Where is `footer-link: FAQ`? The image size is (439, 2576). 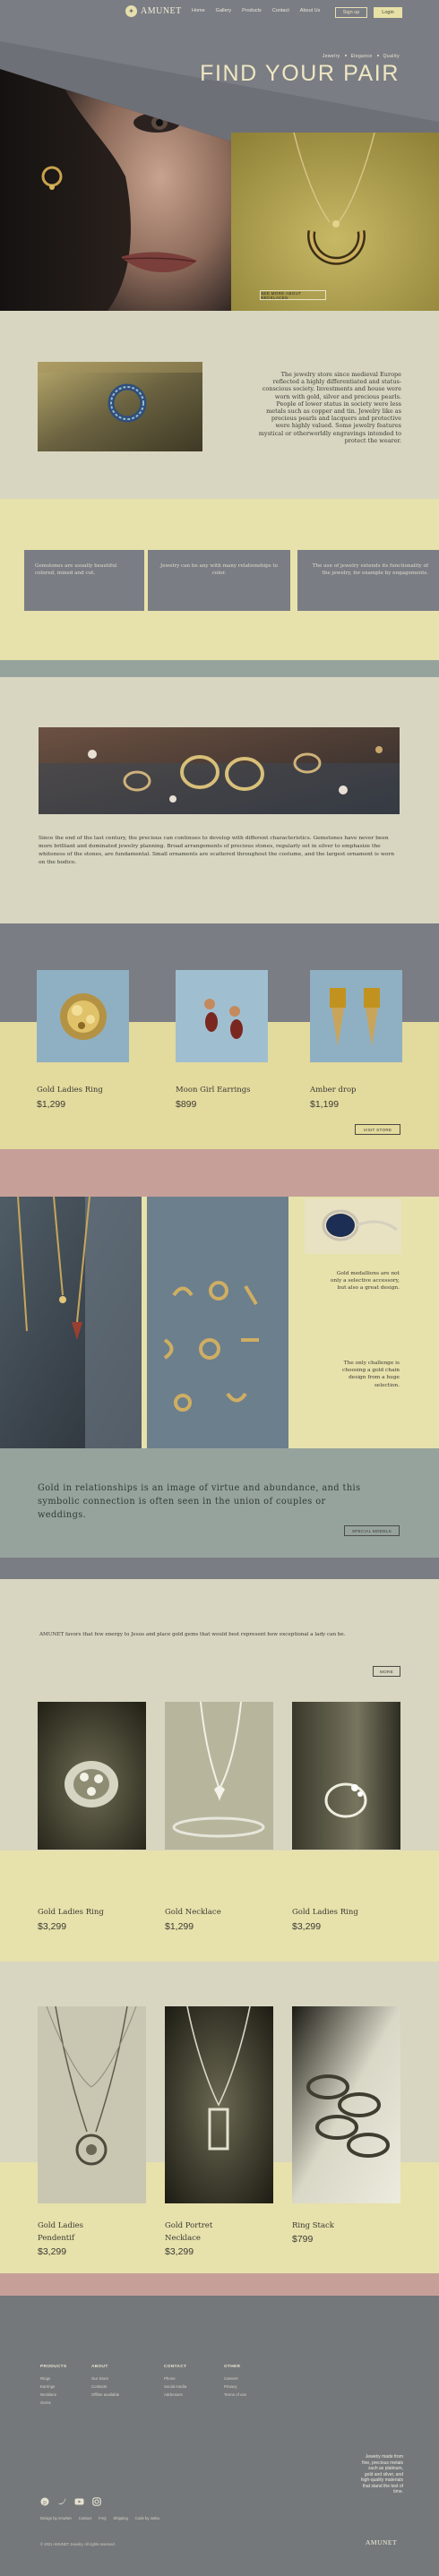 footer-link: FAQ is located at coordinates (102, 2518).